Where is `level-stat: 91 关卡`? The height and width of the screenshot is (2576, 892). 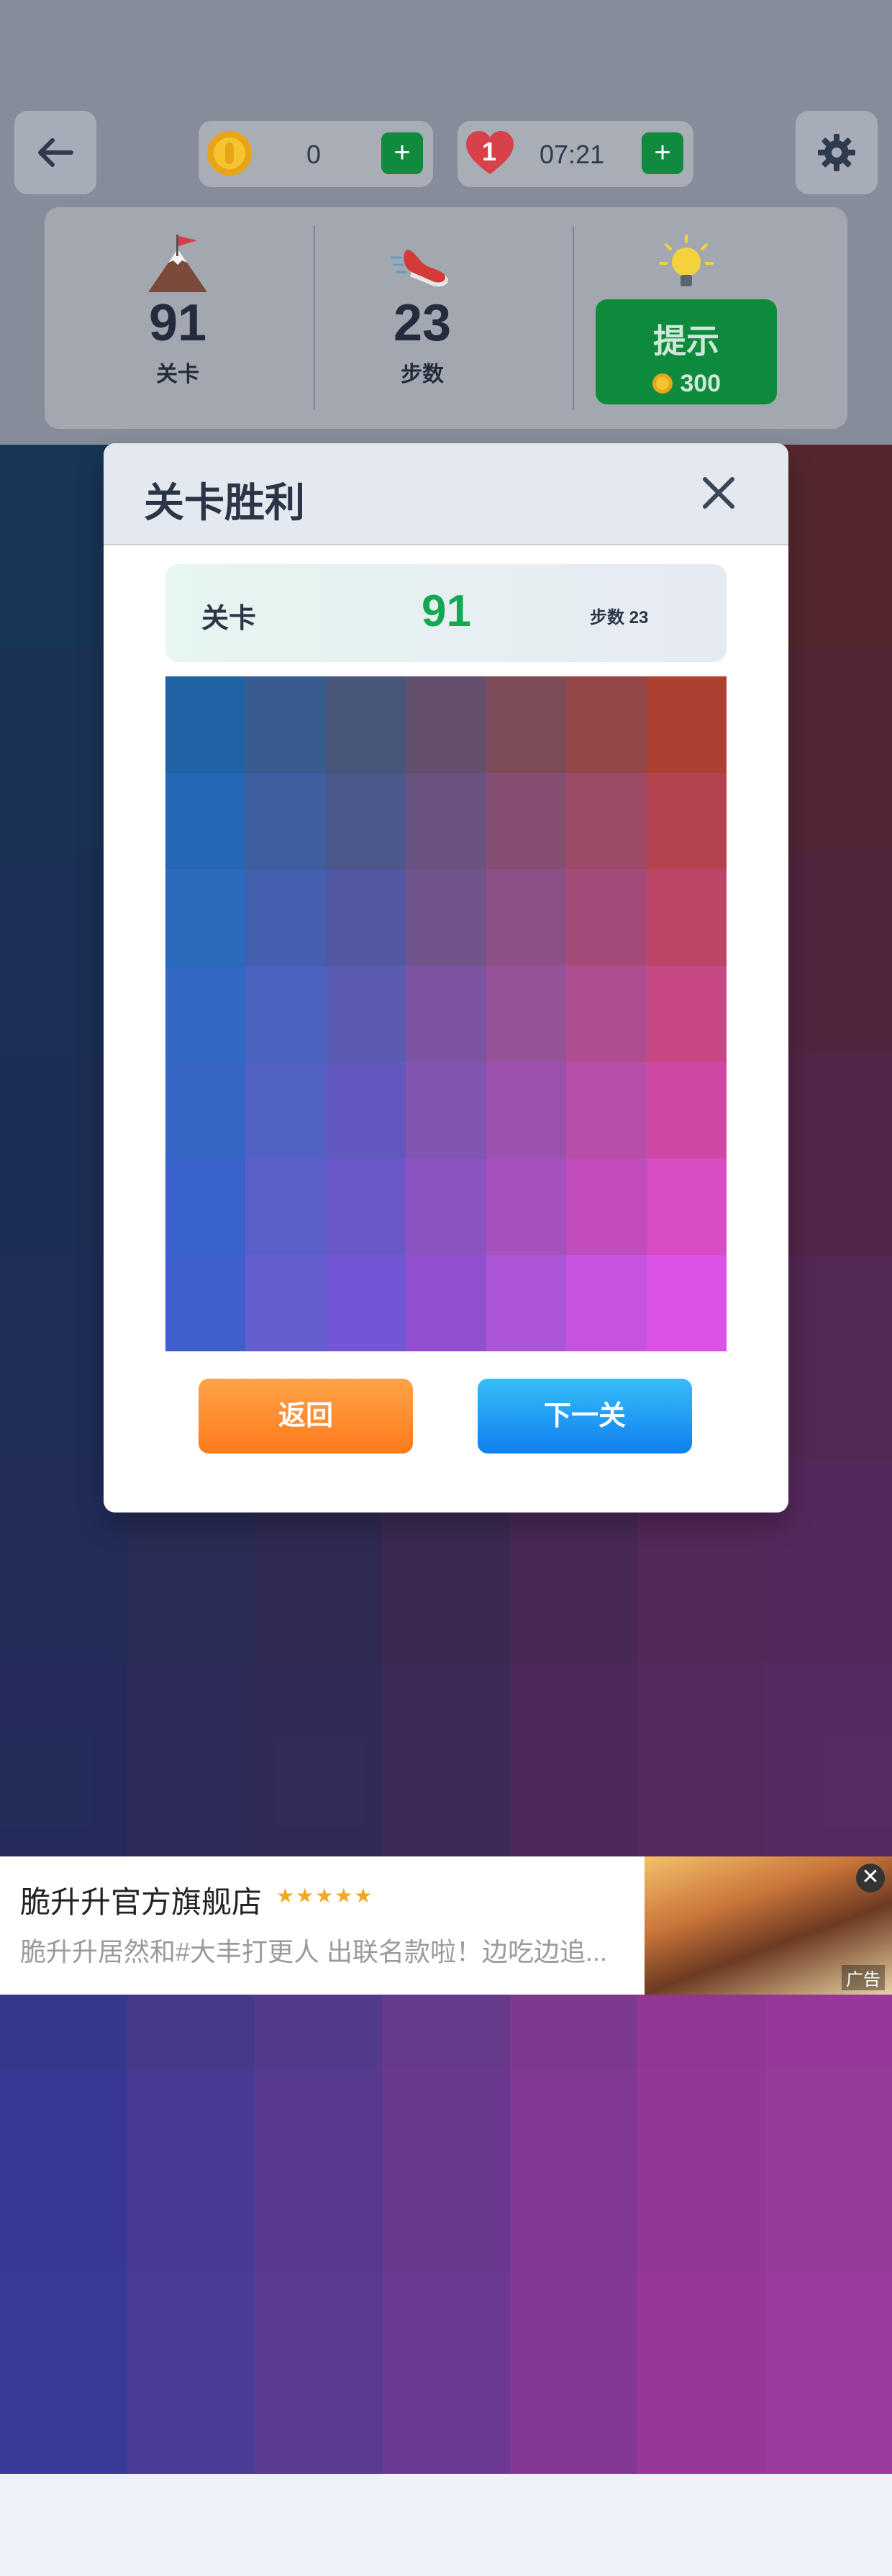
level-stat: 91 关卡 is located at coordinates (177, 318).